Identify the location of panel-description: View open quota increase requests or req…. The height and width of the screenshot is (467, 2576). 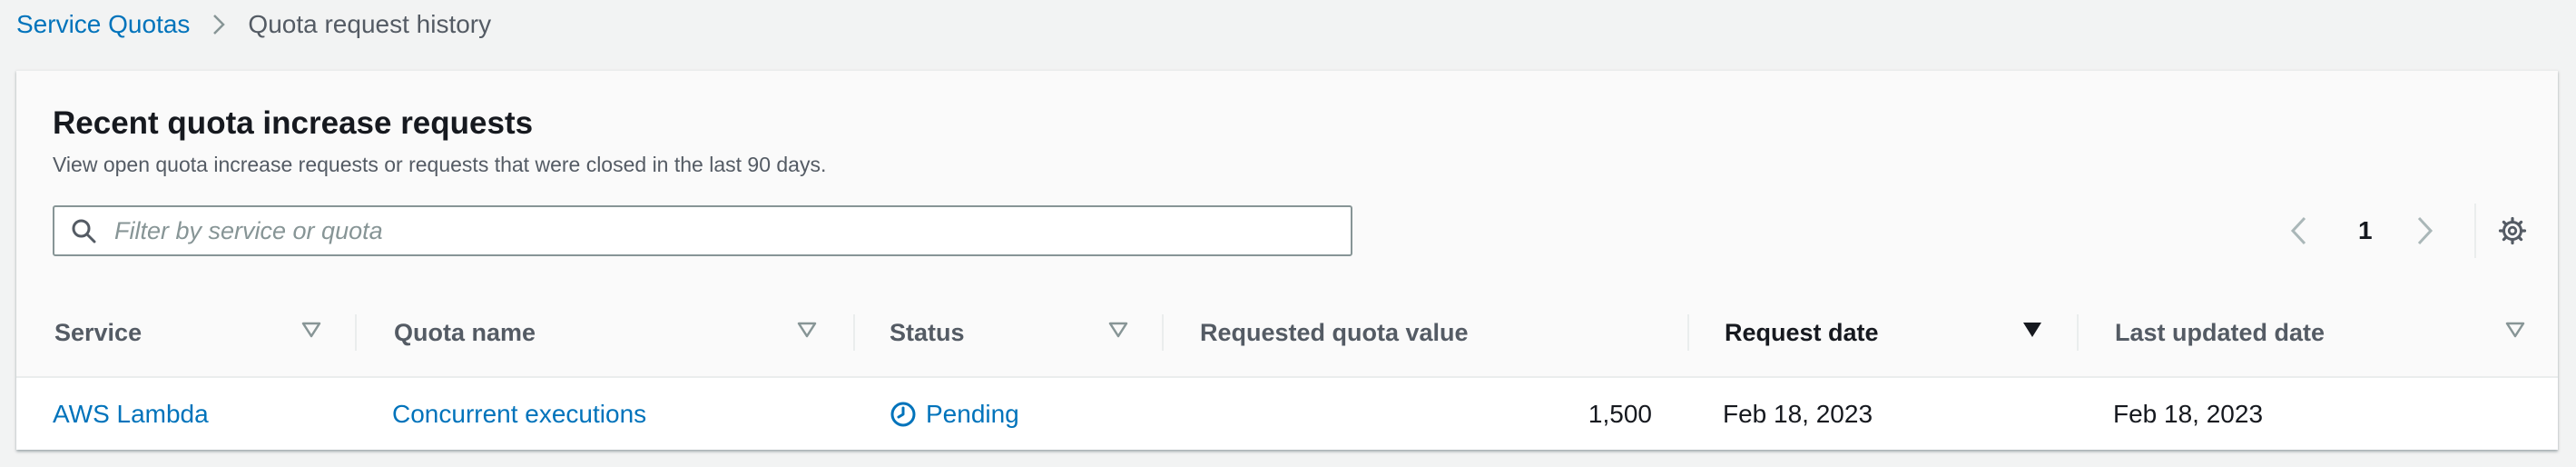
(440, 164).